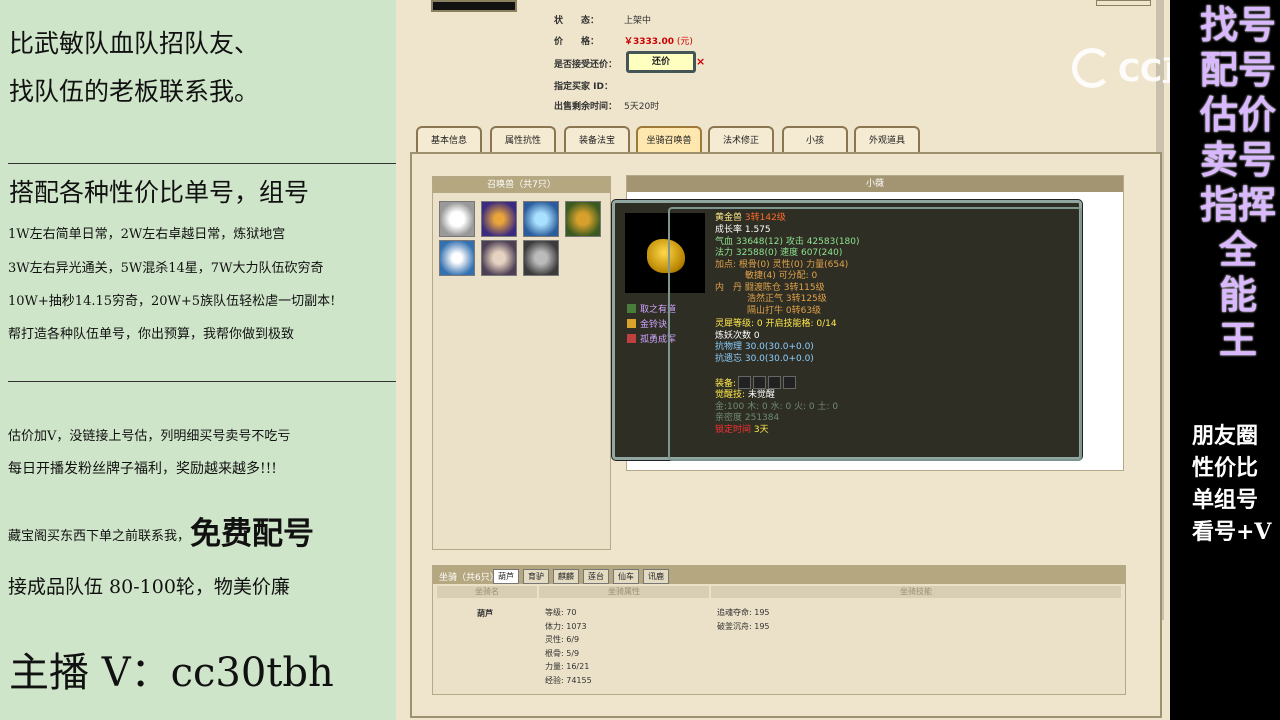 This screenshot has width=1280, height=720. Describe the element at coordinates (726, 384) in the screenshot. I see `equip-label: 装备:` at that location.